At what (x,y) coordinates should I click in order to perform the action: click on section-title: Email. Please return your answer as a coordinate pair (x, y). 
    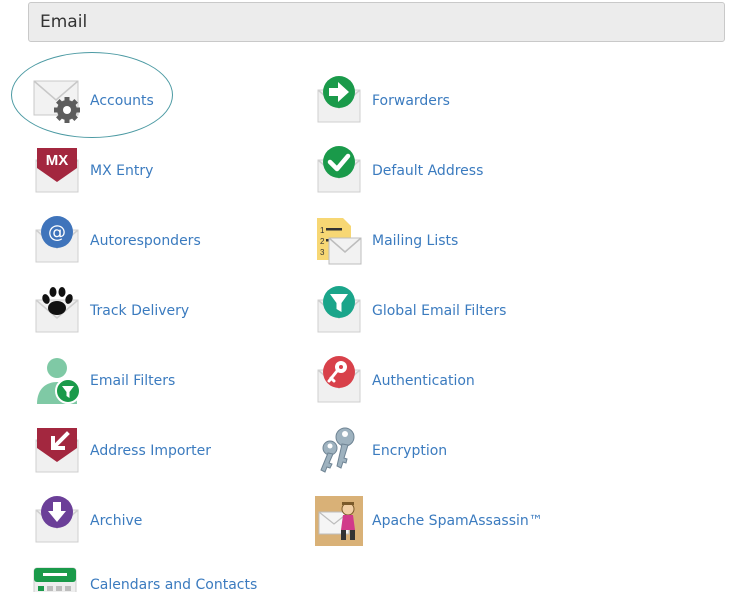
    Looking at the image, I should click on (64, 22).